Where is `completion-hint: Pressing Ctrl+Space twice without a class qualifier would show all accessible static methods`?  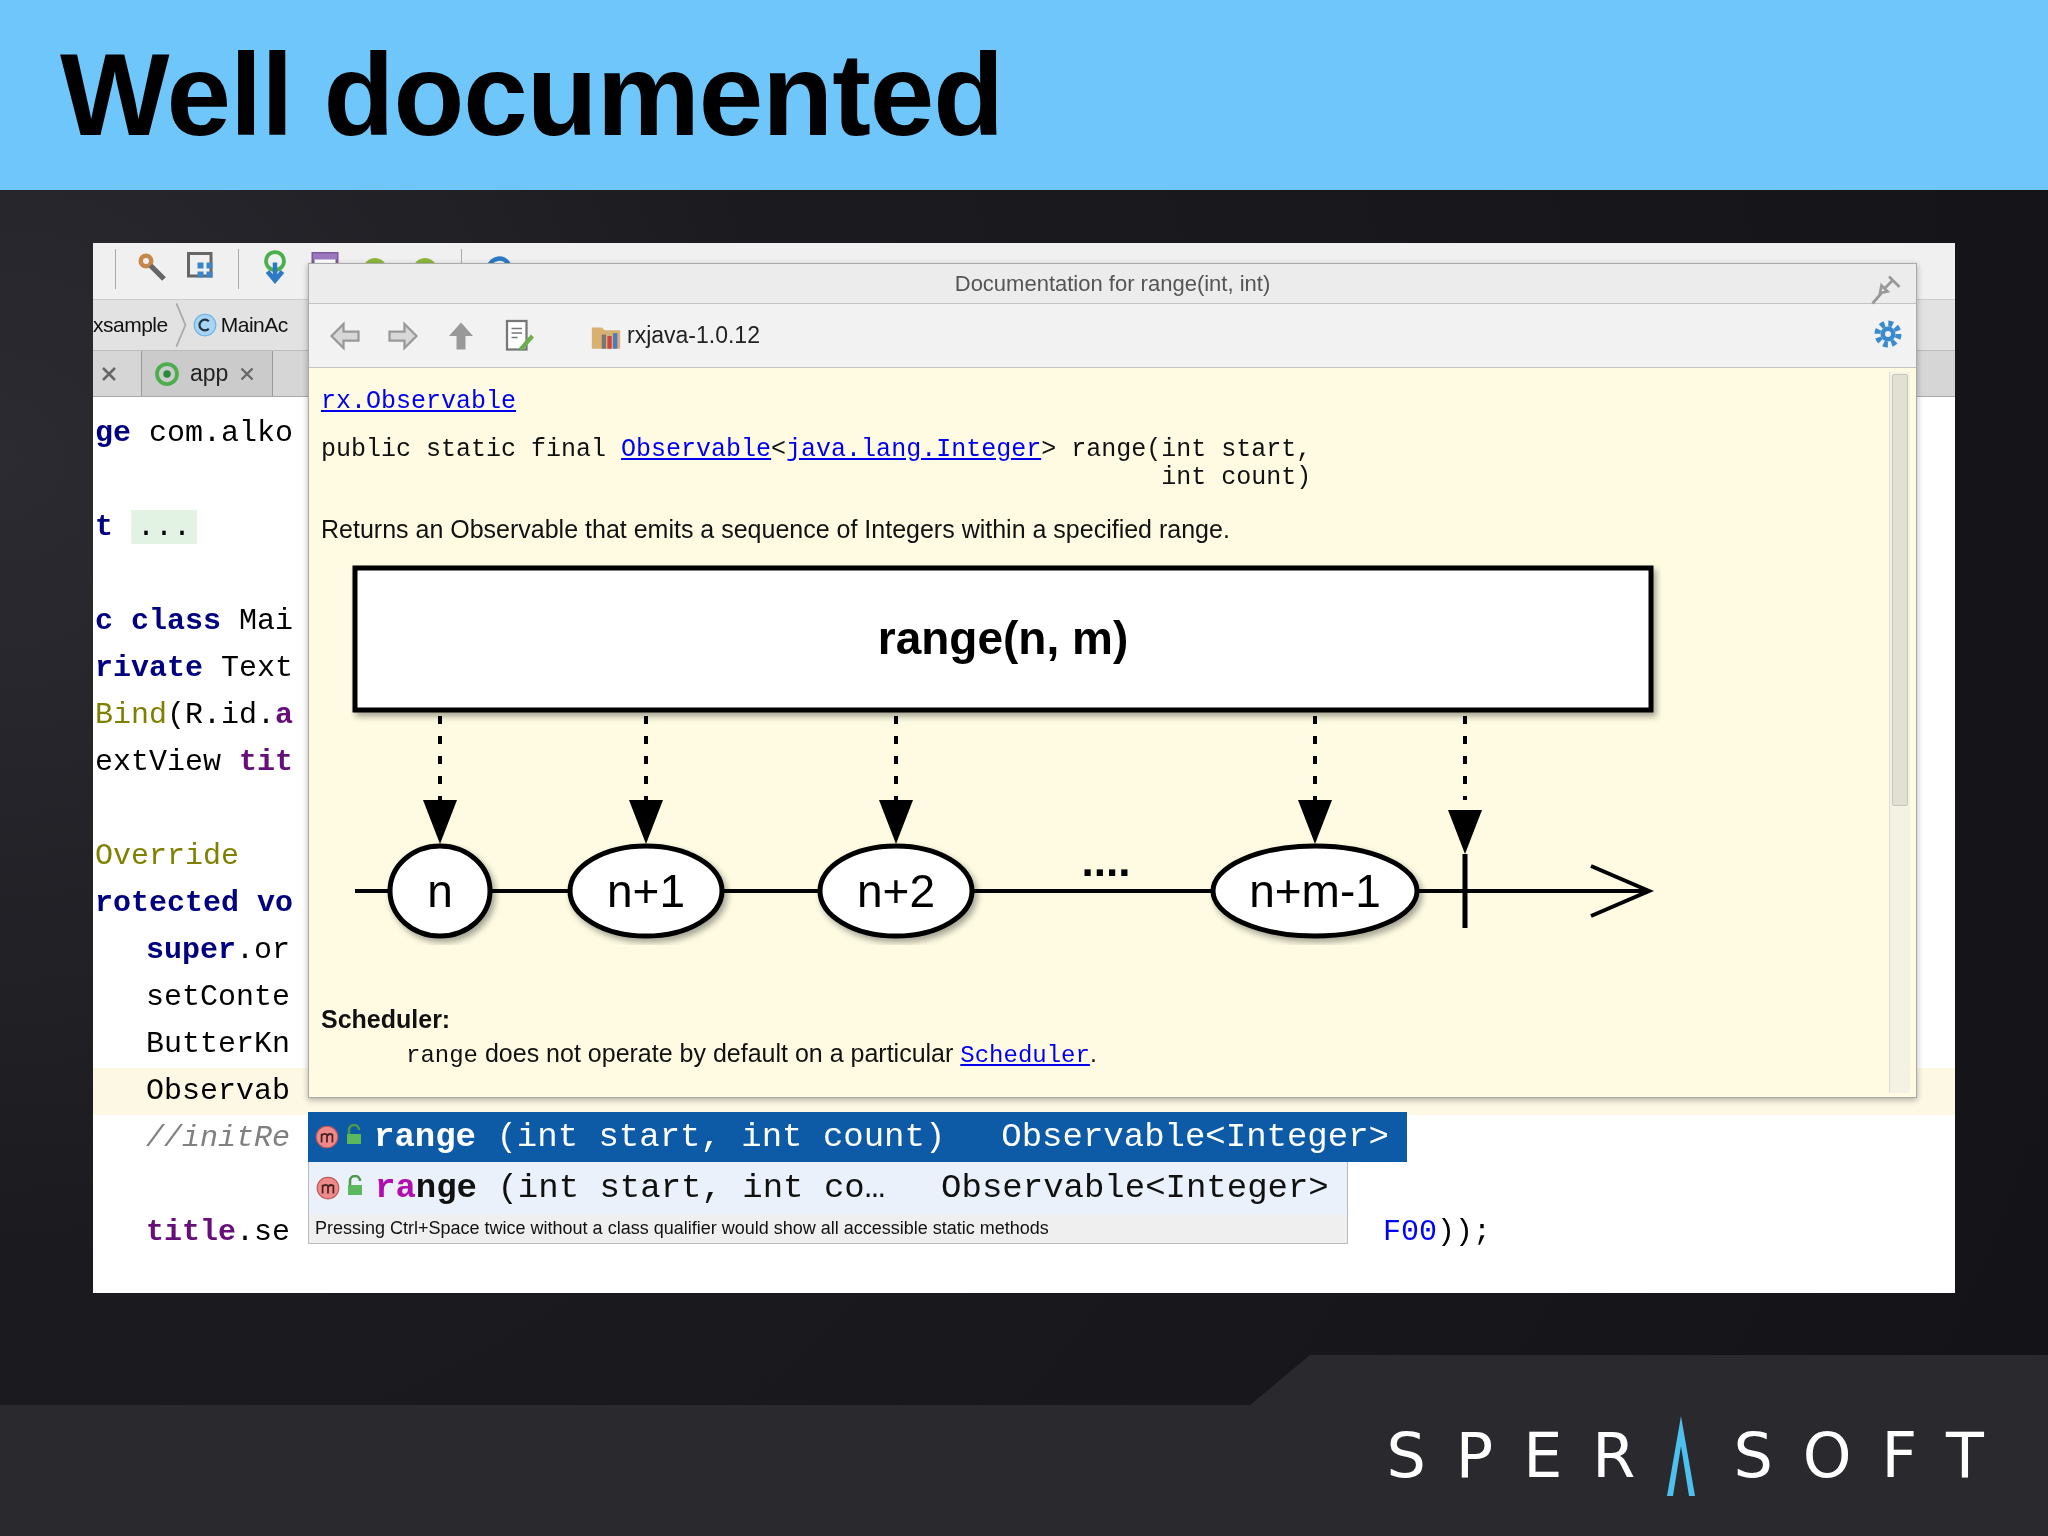
completion-hint: Pressing Ctrl+Space twice without a class qualifier would show all accessible static methods is located at coordinates (828, 1228).